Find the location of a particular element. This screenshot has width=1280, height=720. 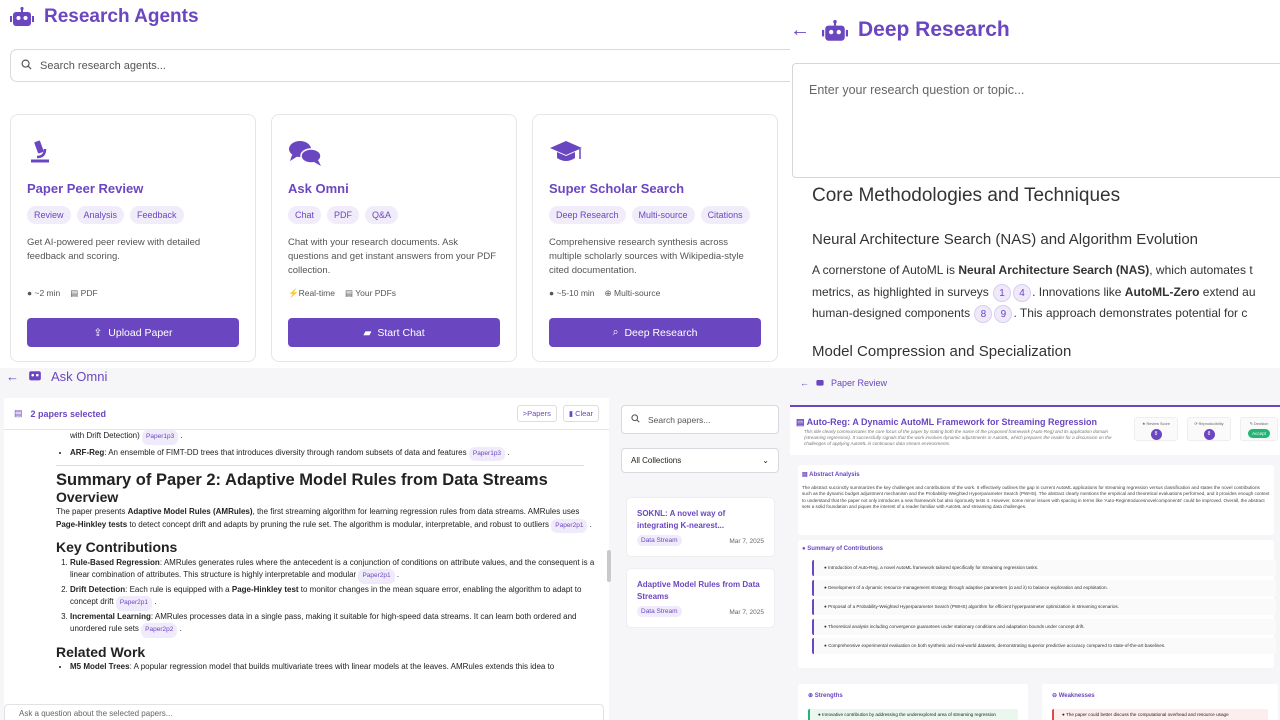

globe-meta: ⊕ Multi-source is located at coordinates (632, 293).